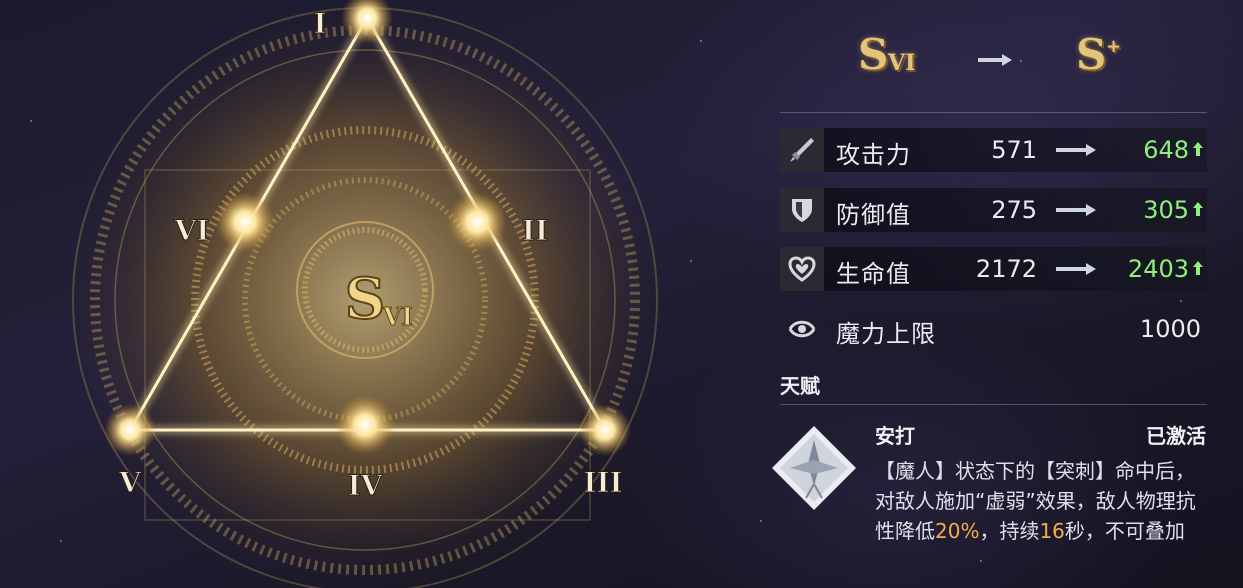  I want to click on stat-label: 防御值, so click(873, 215).